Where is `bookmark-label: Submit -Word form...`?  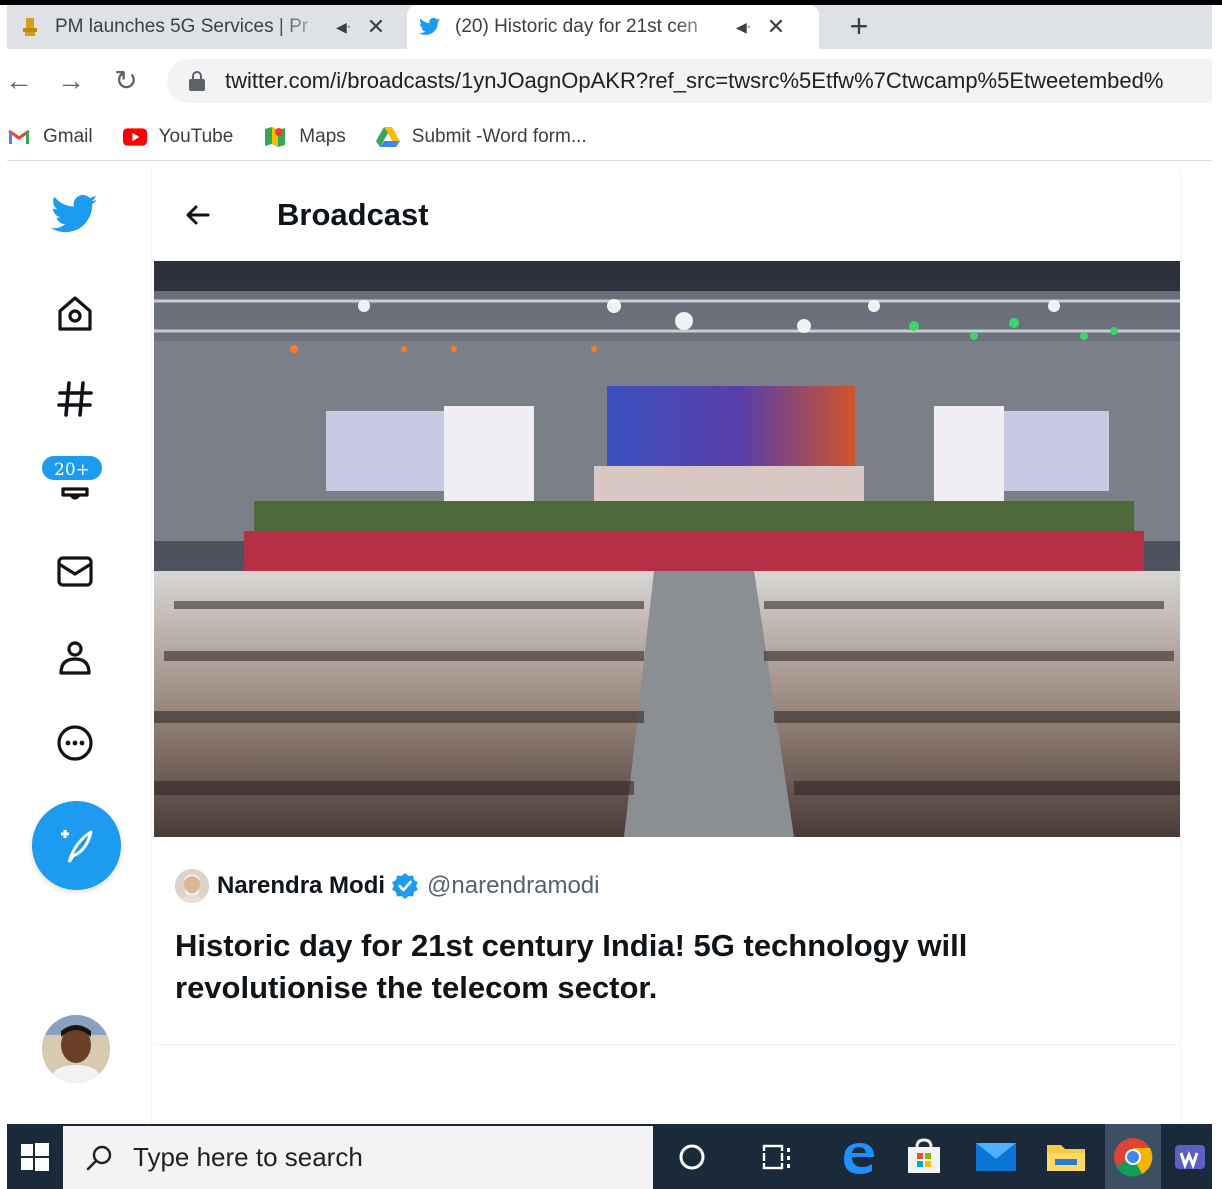 bookmark-label: Submit -Word form... is located at coordinates (499, 136).